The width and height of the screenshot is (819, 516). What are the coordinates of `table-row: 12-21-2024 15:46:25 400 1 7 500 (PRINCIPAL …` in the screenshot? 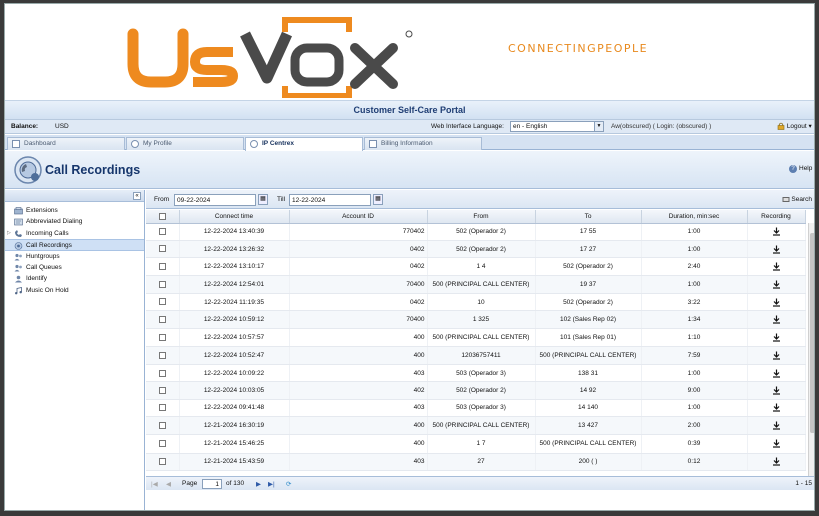 It's located at (476, 444).